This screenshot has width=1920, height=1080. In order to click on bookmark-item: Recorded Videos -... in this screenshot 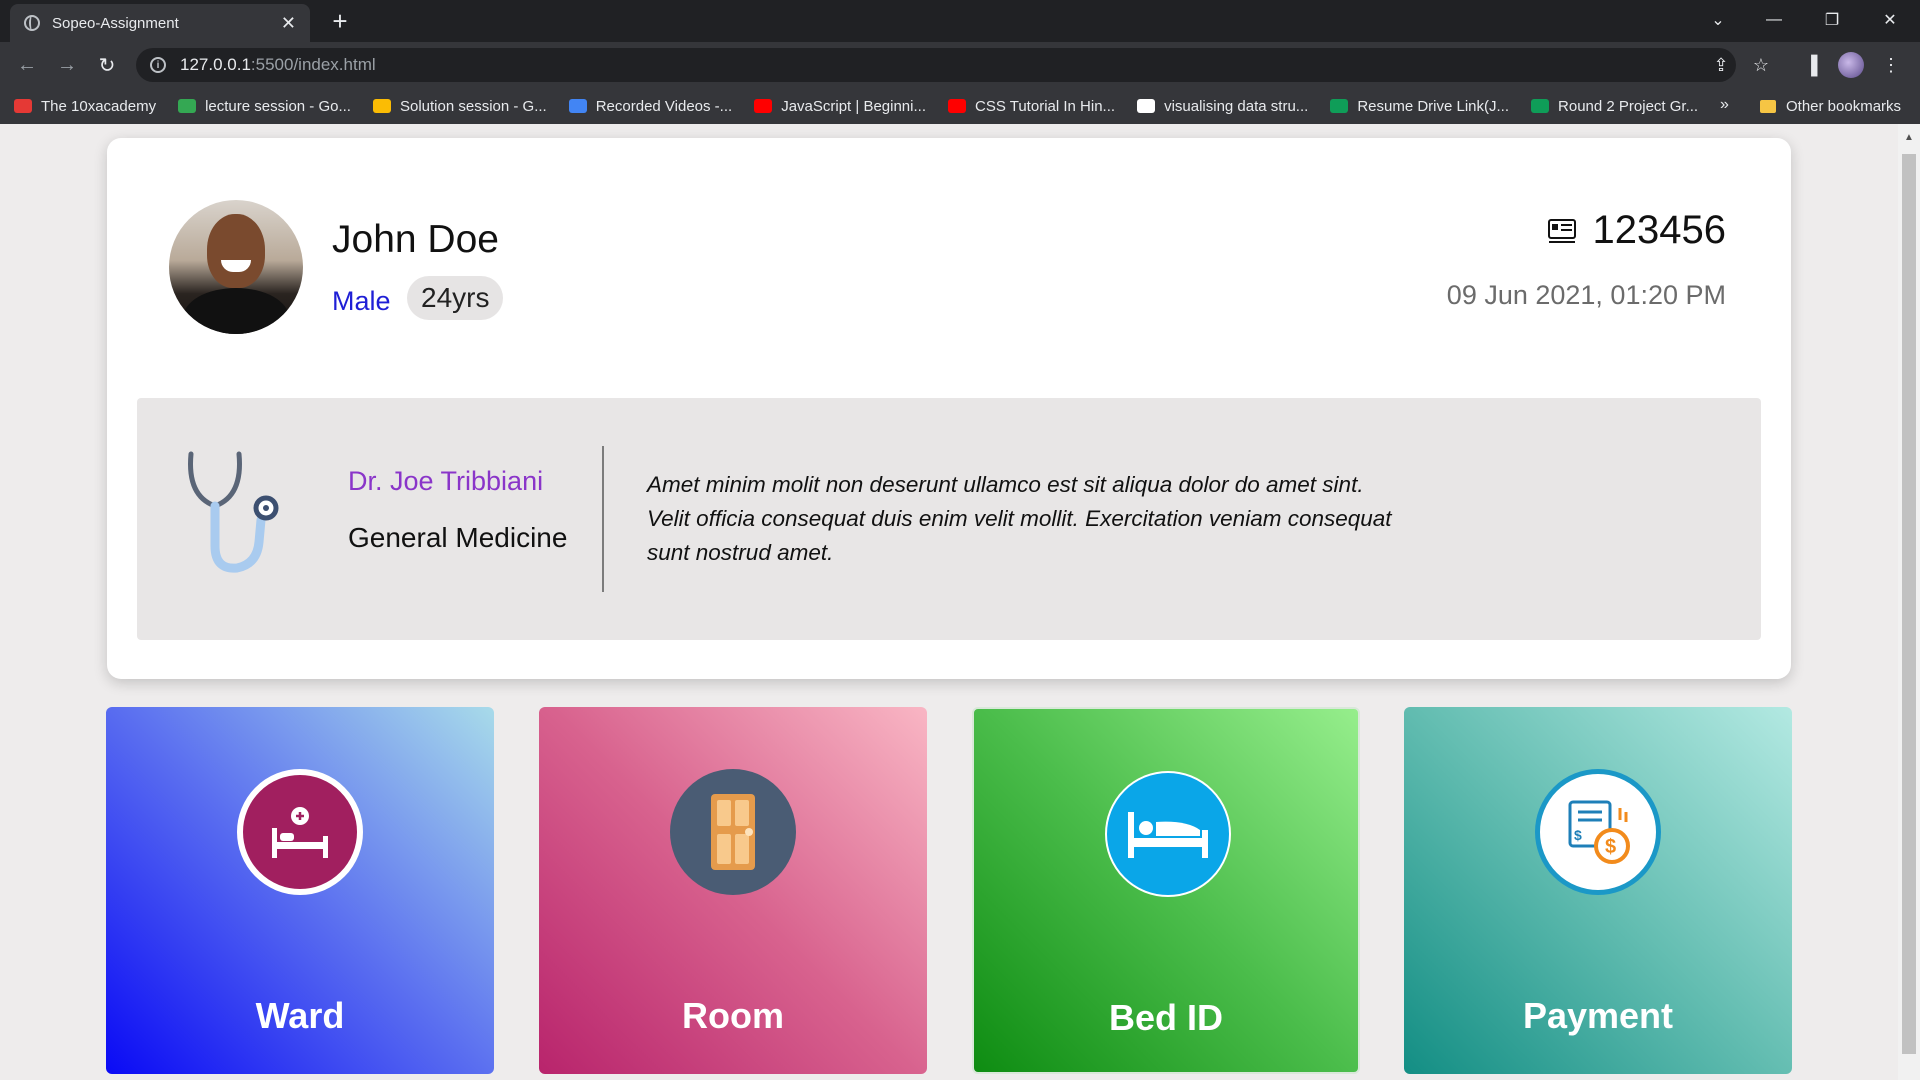, I will do `click(650, 106)`.